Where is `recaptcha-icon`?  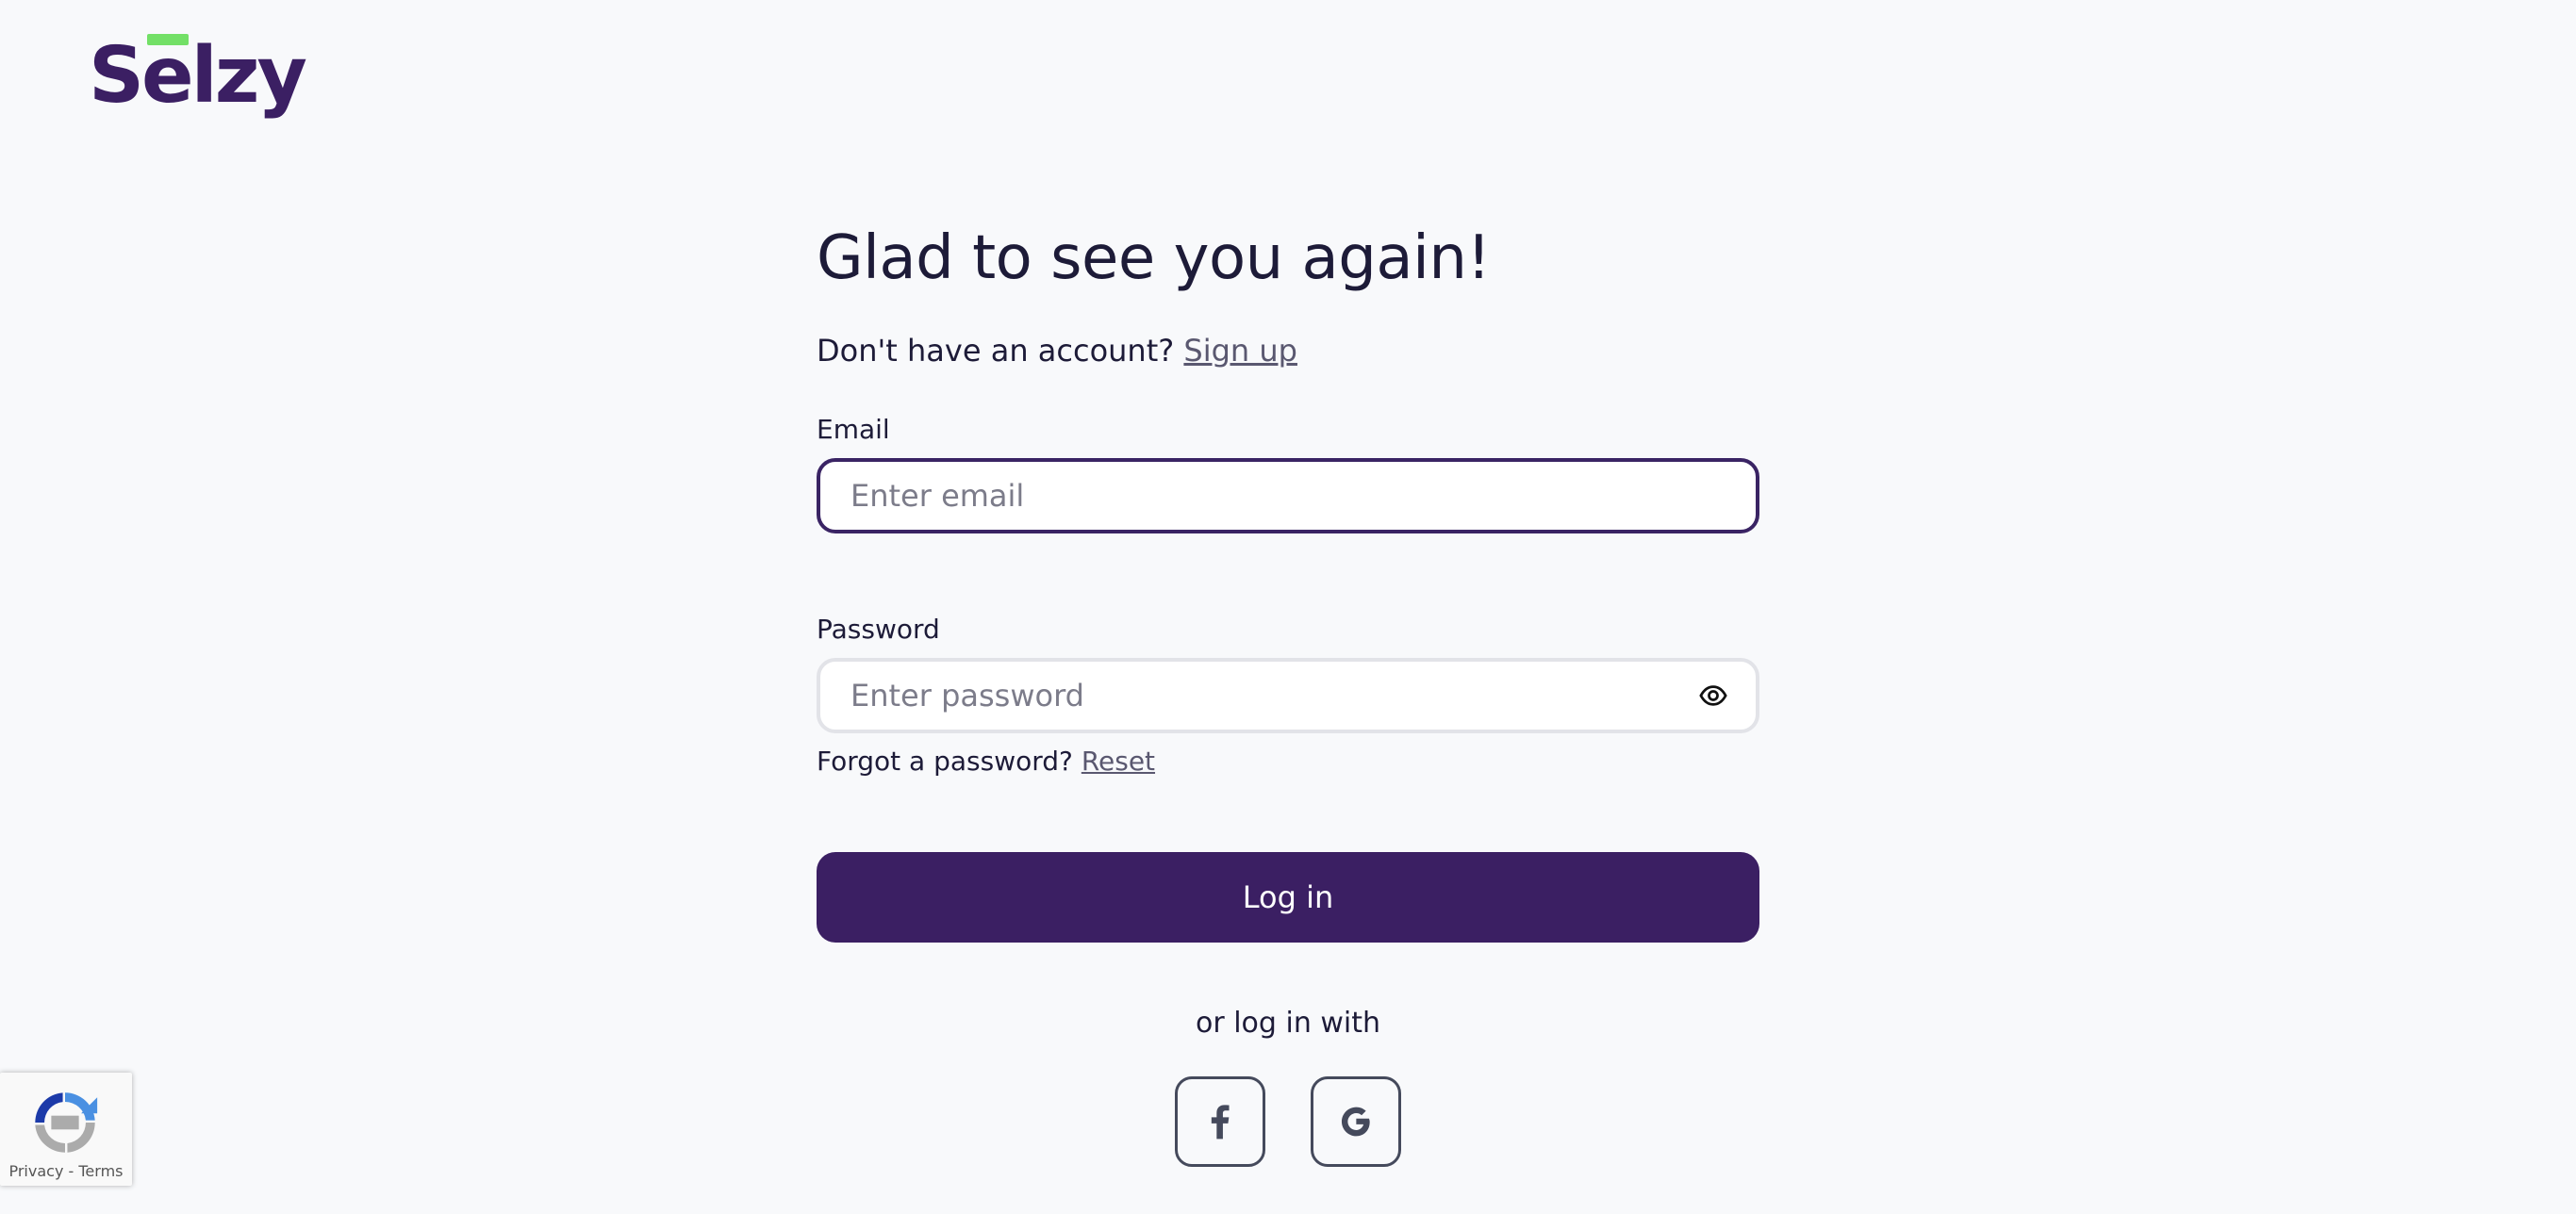 recaptcha-icon is located at coordinates (66, 1122).